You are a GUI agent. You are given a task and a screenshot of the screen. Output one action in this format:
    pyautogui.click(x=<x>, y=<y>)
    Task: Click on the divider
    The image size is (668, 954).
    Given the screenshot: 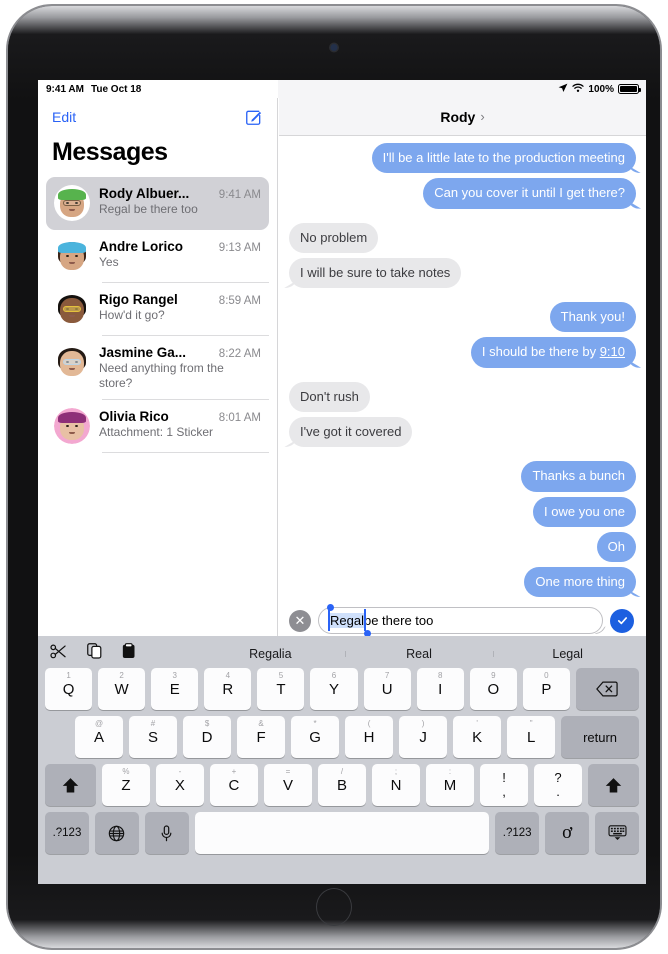 What is the action you would take?
    pyautogui.click(x=185, y=452)
    